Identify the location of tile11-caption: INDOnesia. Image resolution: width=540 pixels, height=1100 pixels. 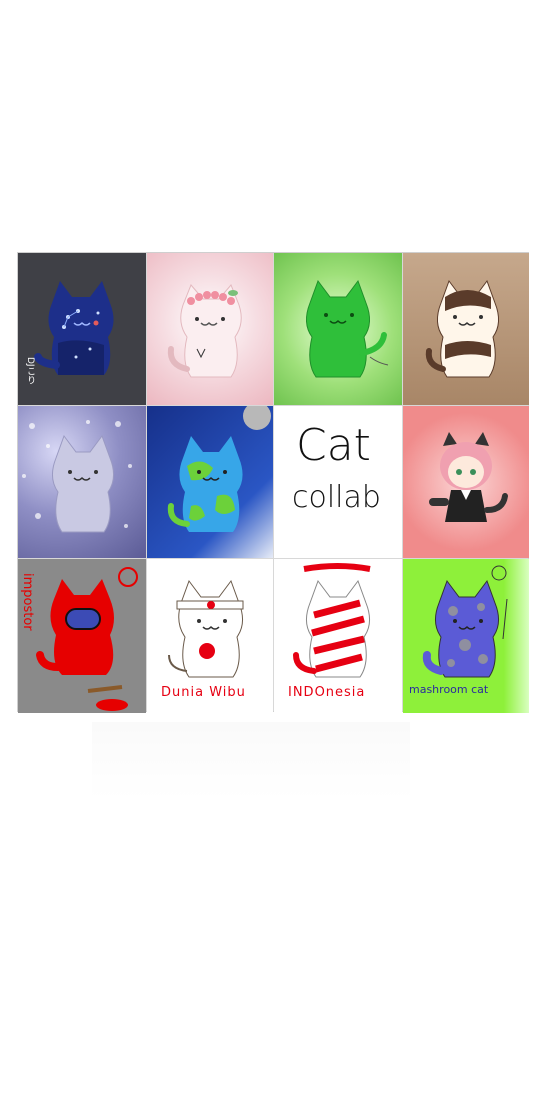
(327, 692).